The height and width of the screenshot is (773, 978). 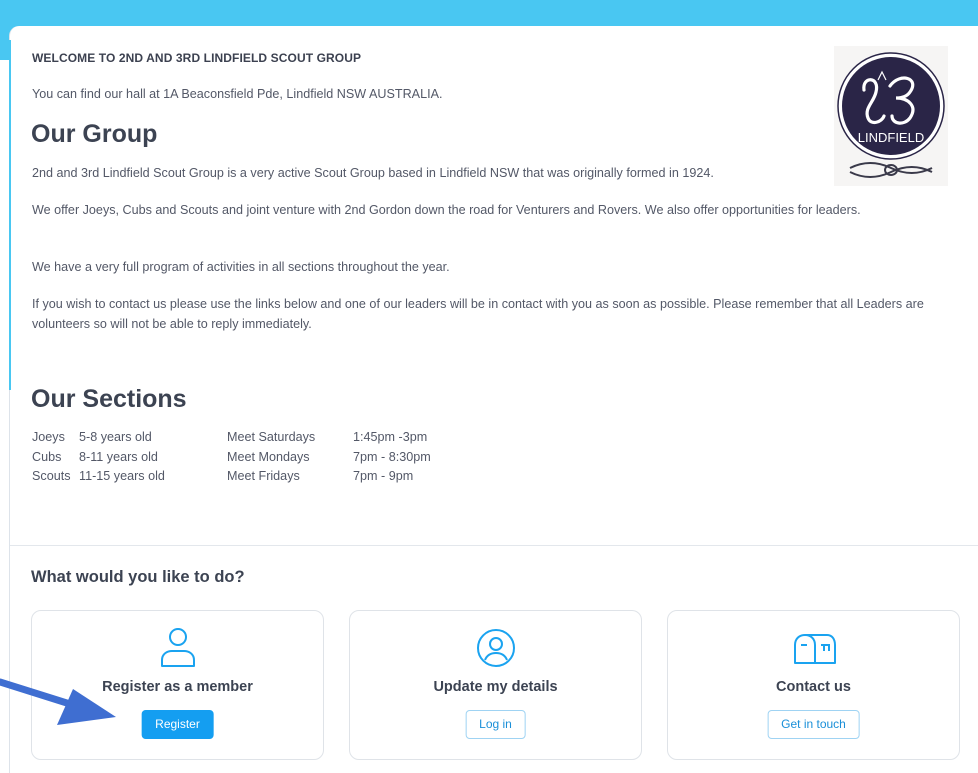 What do you see at coordinates (496, 650) in the screenshot?
I see `user-circle-icon` at bounding box center [496, 650].